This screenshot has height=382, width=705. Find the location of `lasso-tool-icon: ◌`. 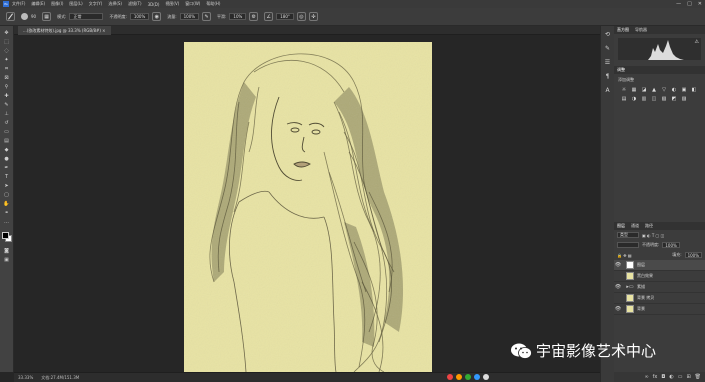

lasso-tool-icon: ◌ is located at coordinates (6, 51).